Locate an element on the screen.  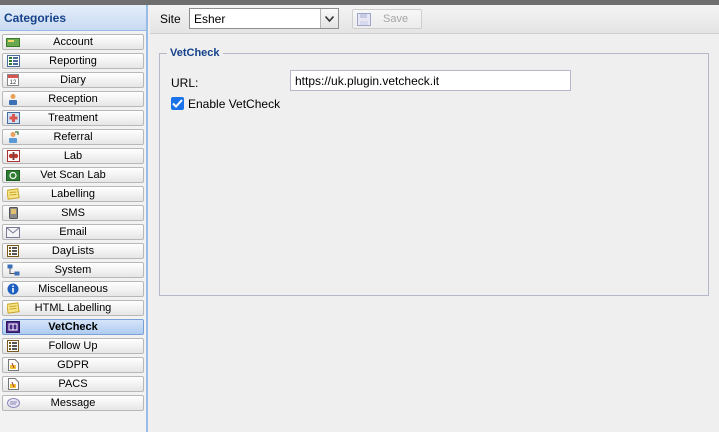
category-label: Vet Scan Lab is located at coordinates (73, 175).